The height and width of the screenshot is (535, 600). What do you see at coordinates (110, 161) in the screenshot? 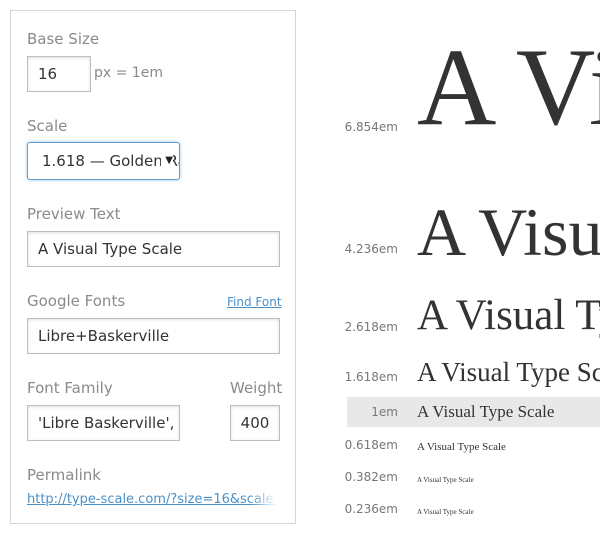
I see `scale-select-value: 1.618 — Golden Ratio` at bounding box center [110, 161].